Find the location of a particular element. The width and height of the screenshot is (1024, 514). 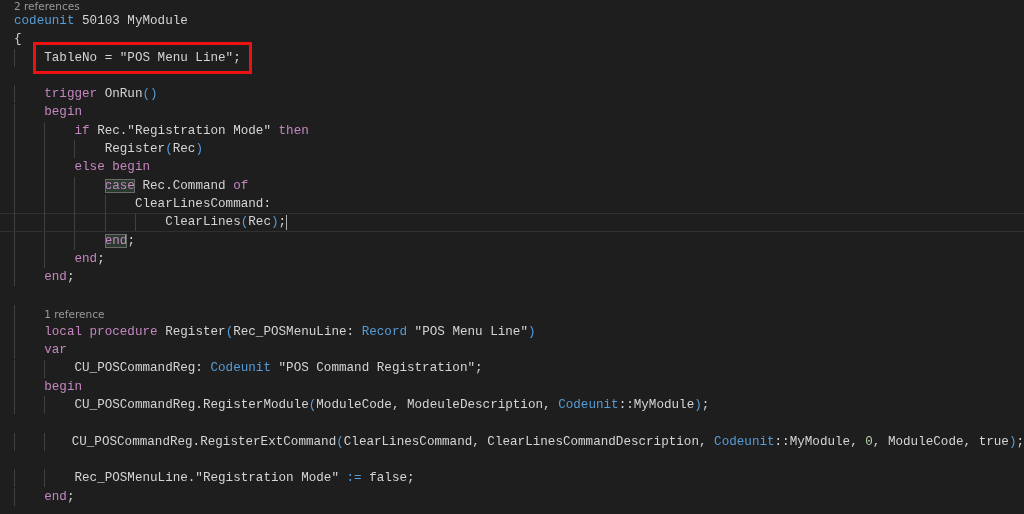

text-cursor is located at coordinates (287, 222).